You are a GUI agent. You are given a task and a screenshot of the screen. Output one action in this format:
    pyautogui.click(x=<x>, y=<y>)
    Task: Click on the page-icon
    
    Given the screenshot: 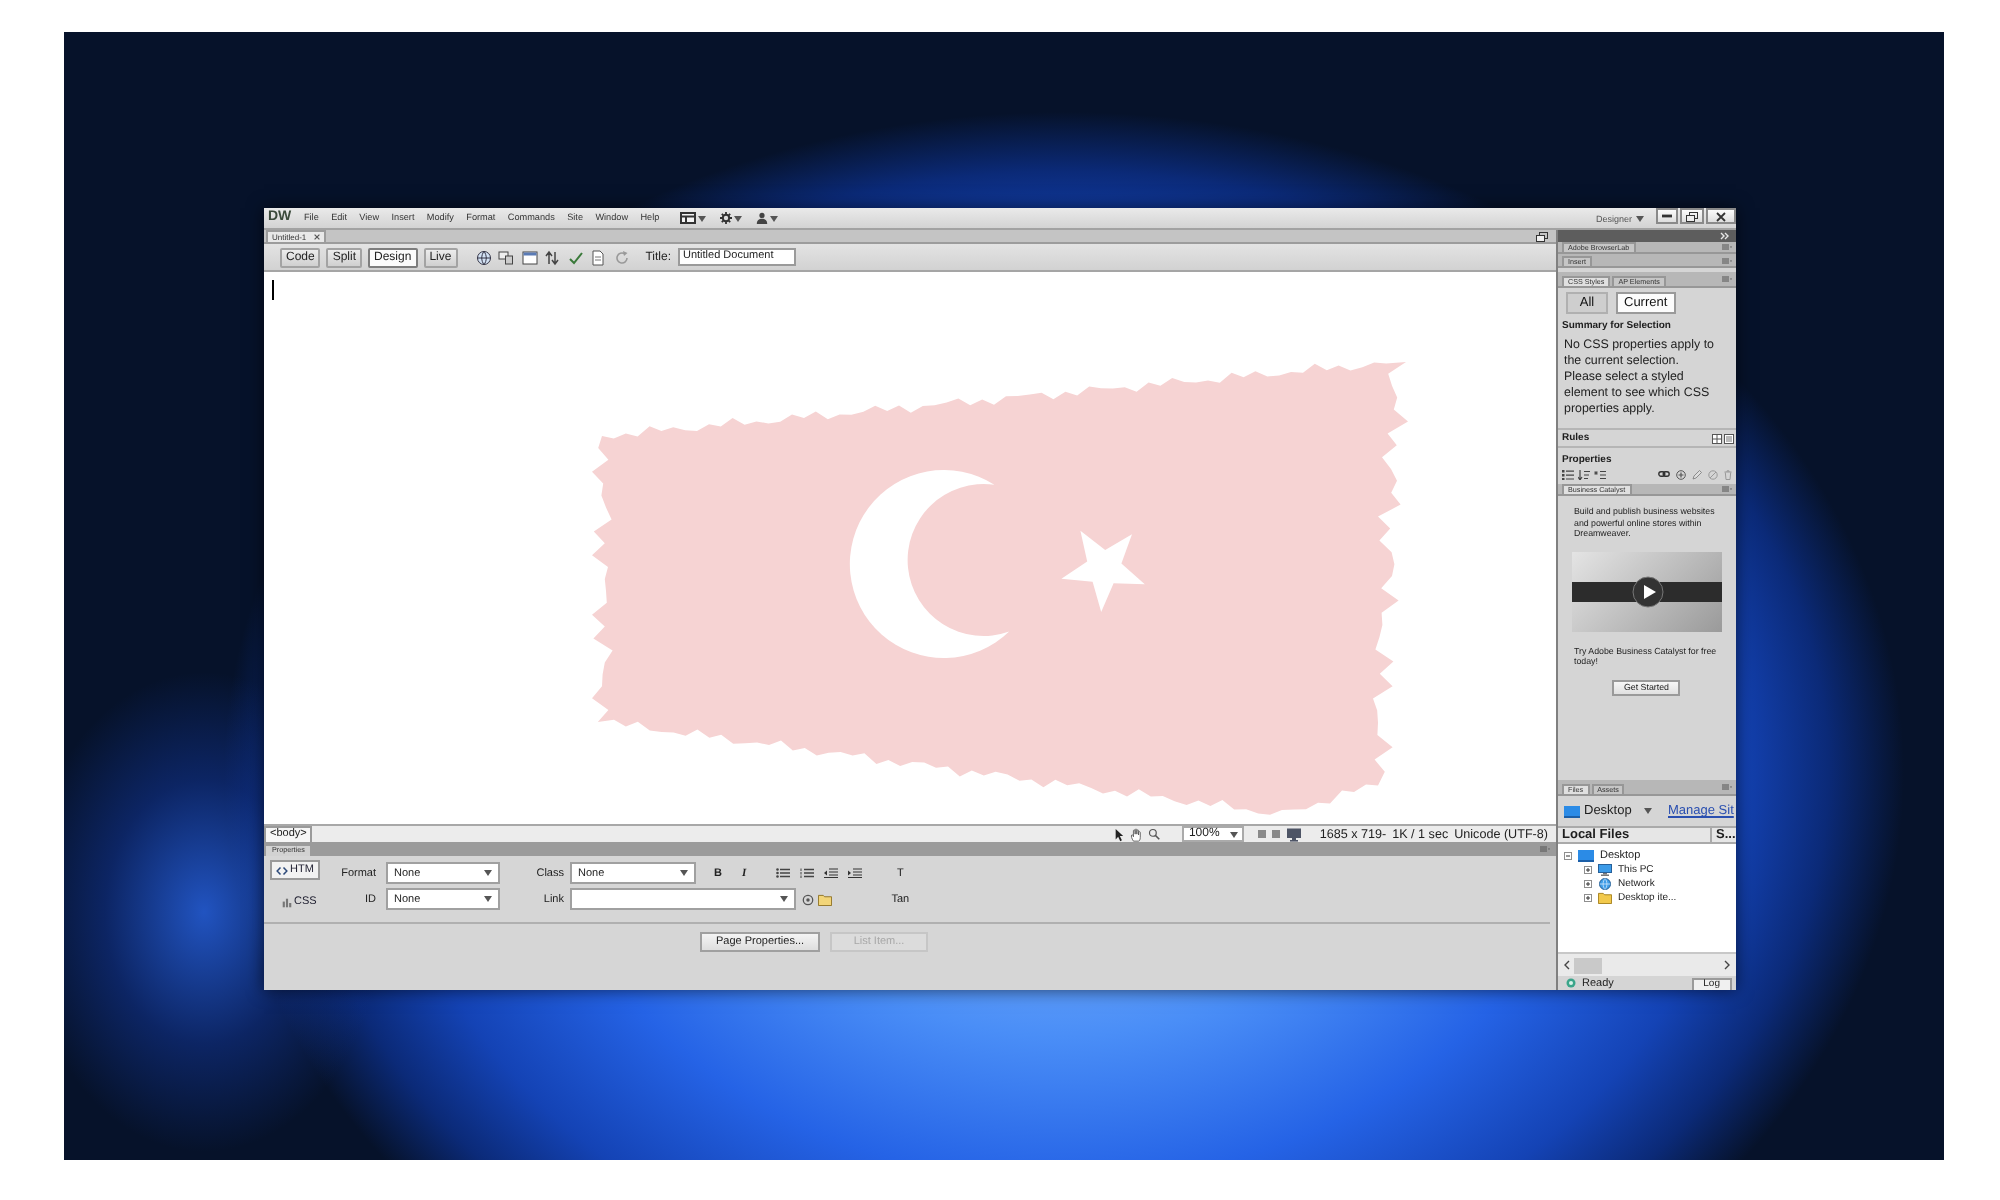 What is the action you would take?
    pyautogui.click(x=1729, y=438)
    